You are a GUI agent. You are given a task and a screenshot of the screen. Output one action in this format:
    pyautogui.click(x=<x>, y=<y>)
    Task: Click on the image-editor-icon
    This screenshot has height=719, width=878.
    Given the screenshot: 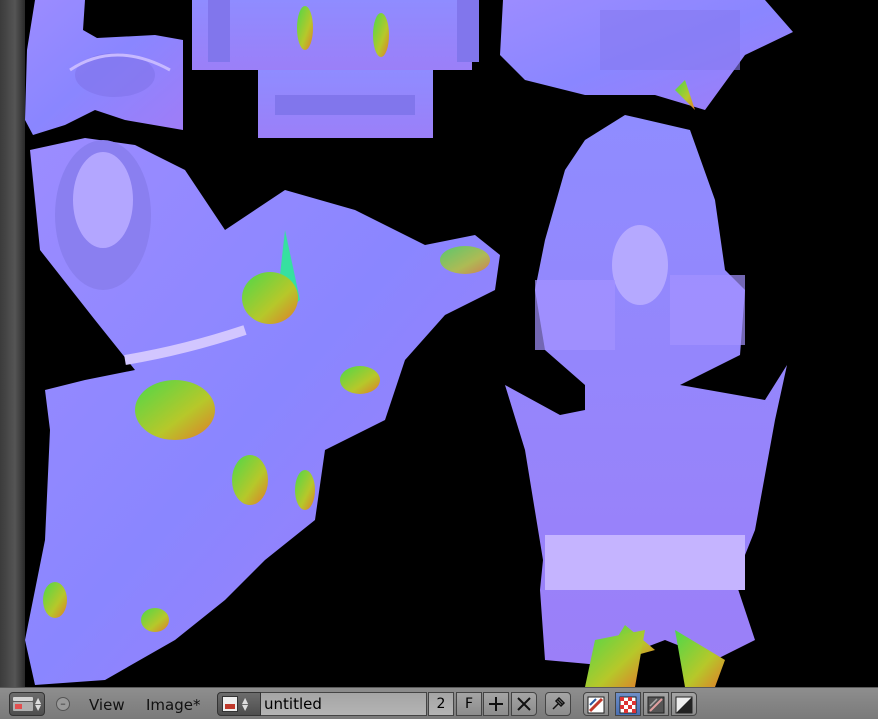 What is the action you would take?
    pyautogui.click(x=23, y=704)
    